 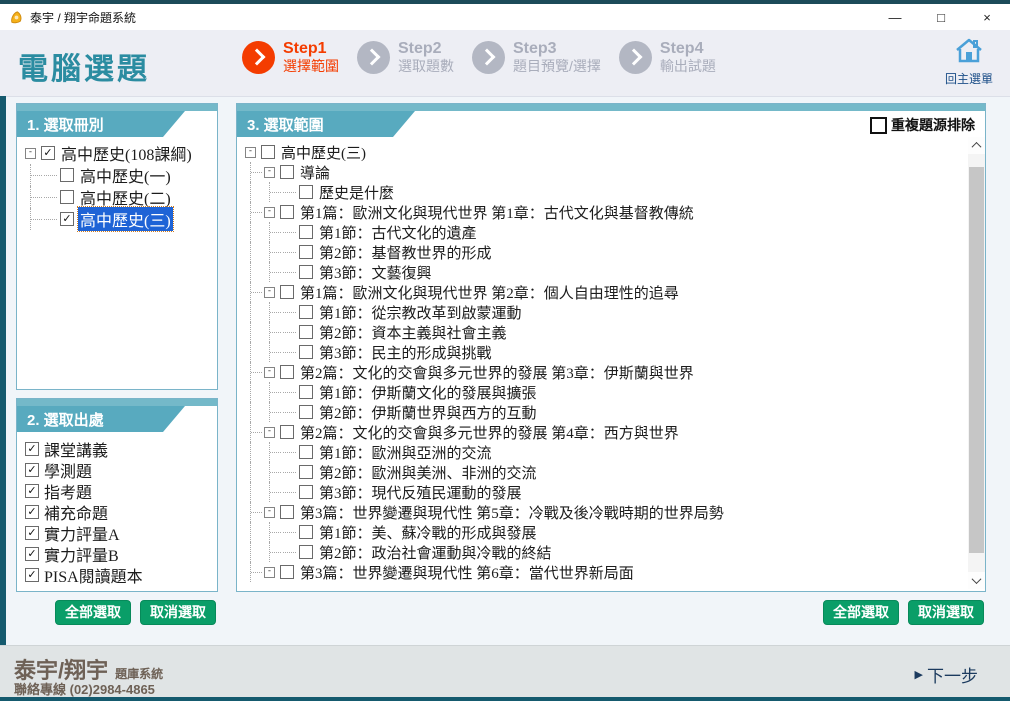 I want to click on tree-node-label: 高中歷史(108課綱), so click(x=126, y=153).